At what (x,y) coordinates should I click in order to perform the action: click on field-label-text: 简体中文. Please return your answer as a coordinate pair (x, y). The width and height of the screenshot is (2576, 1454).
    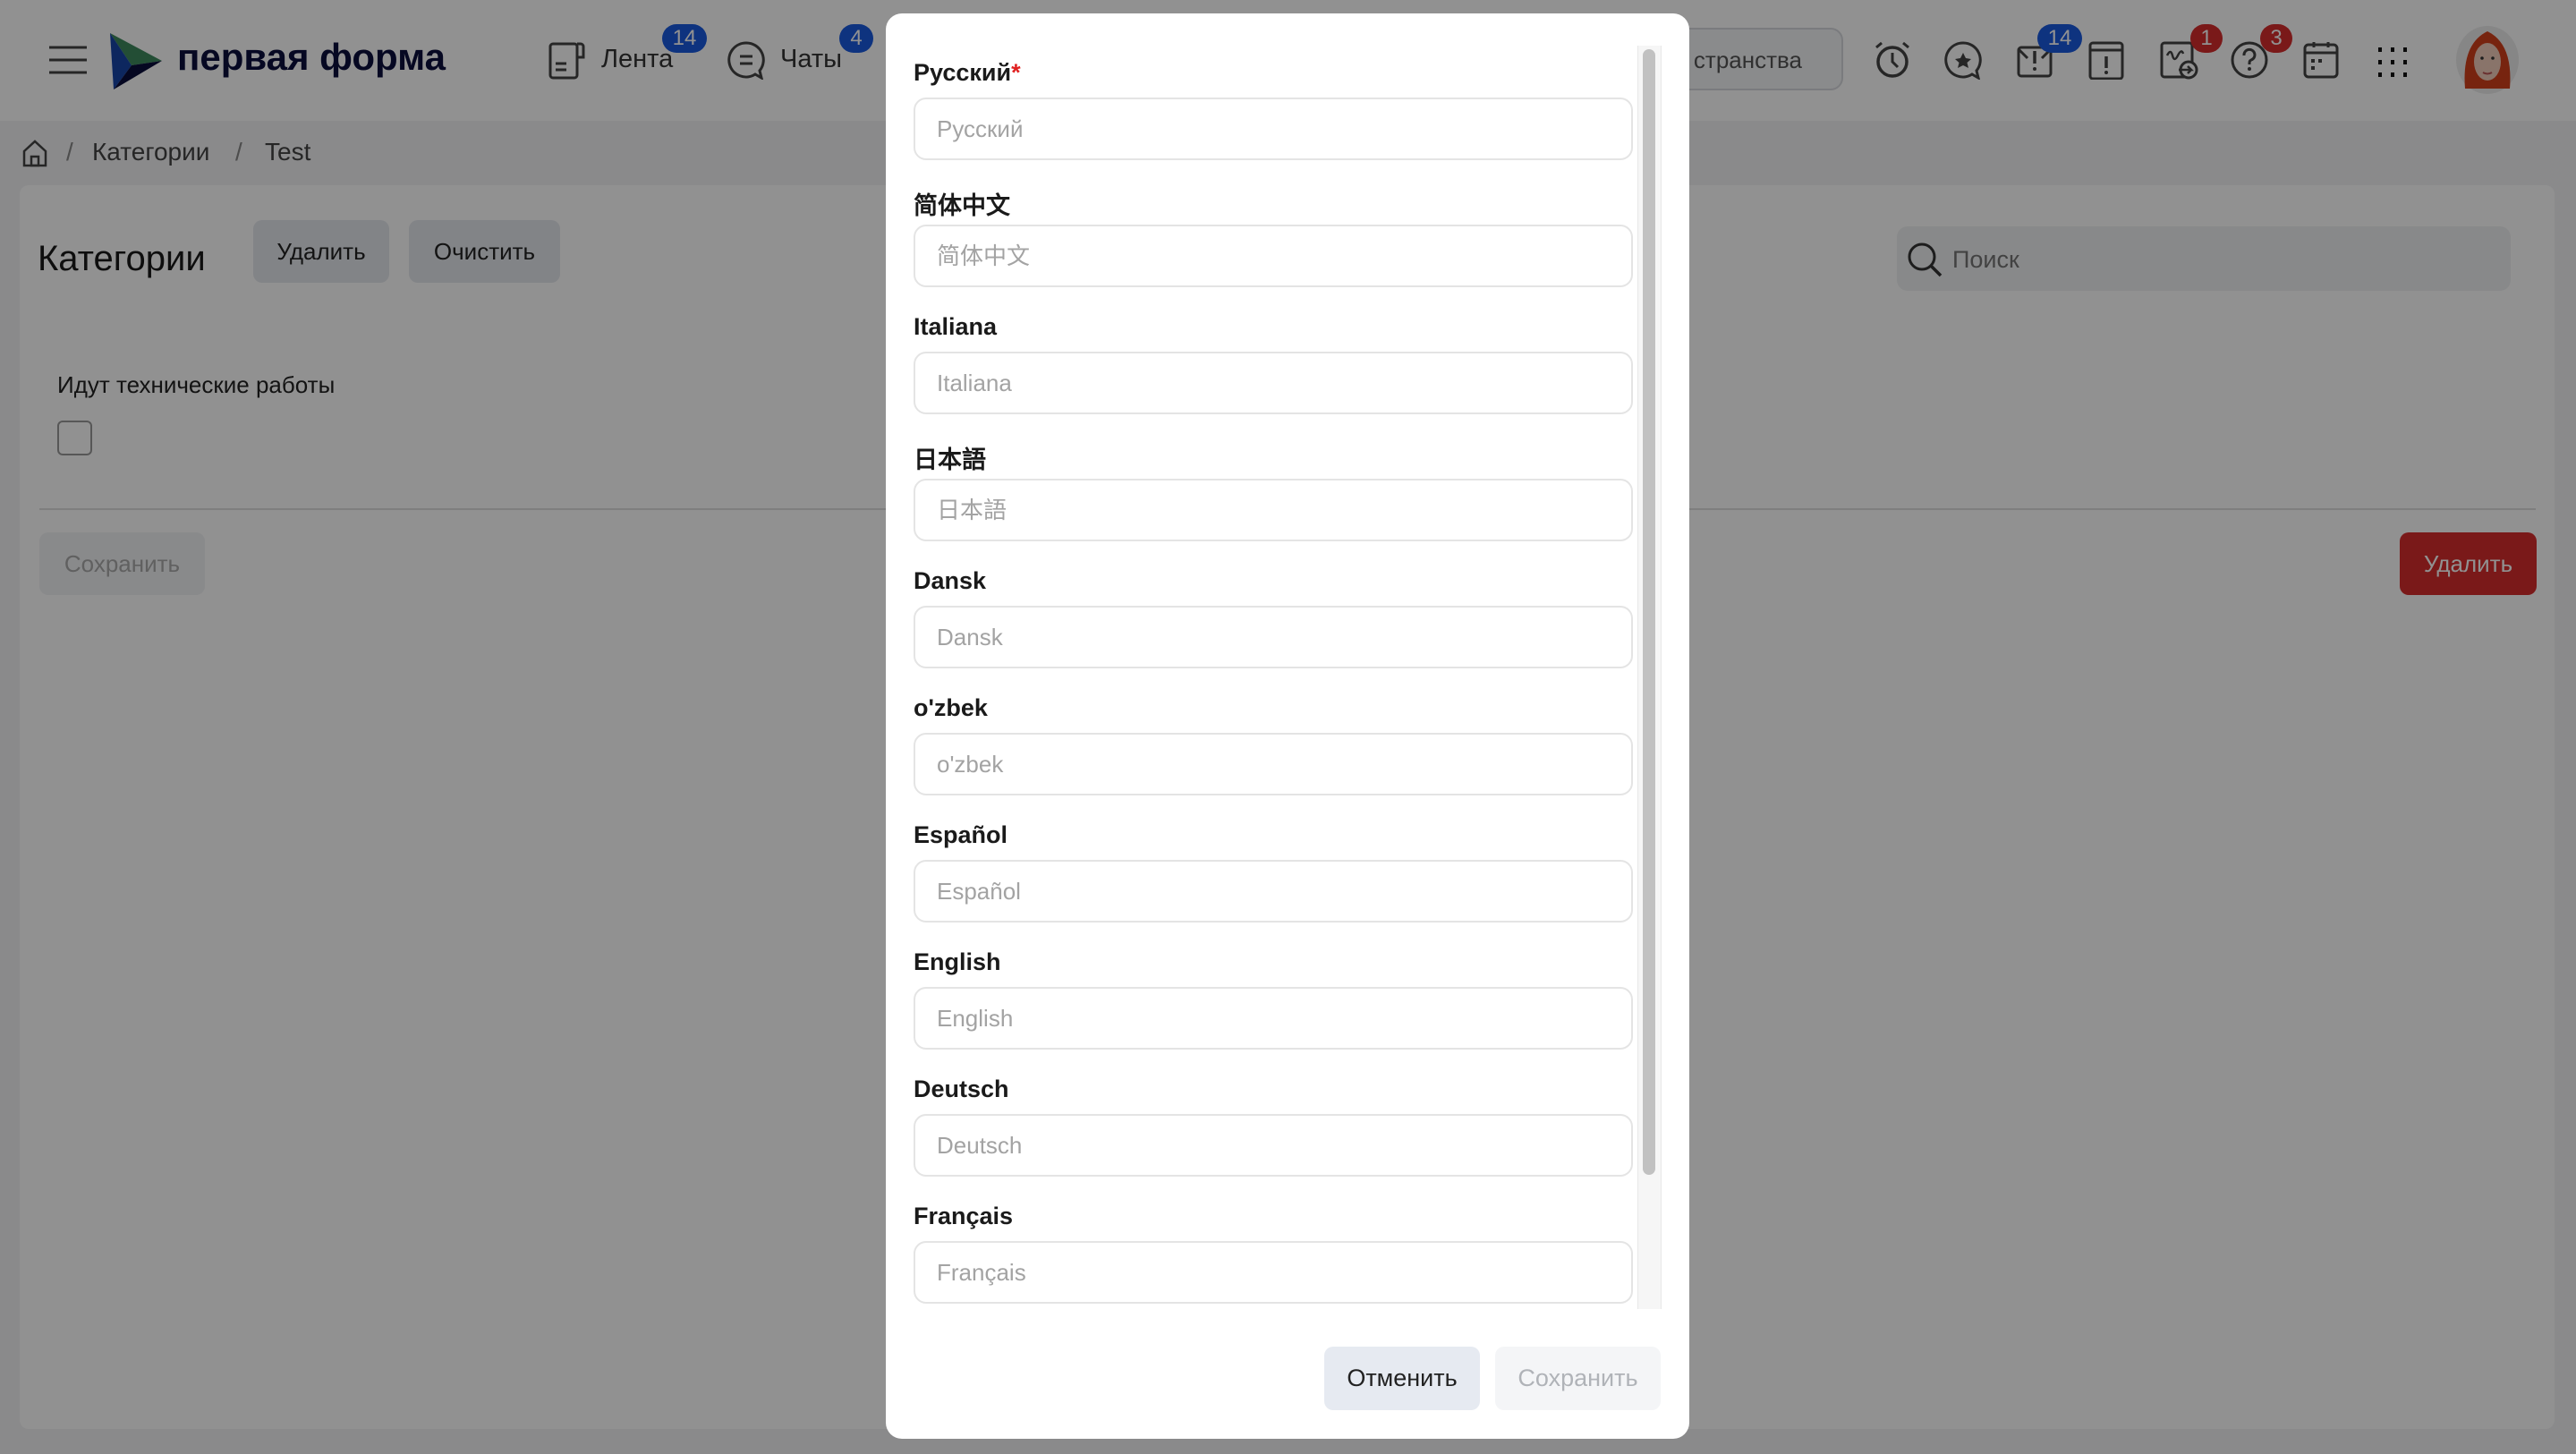
    Looking at the image, I should click on (962, 206).